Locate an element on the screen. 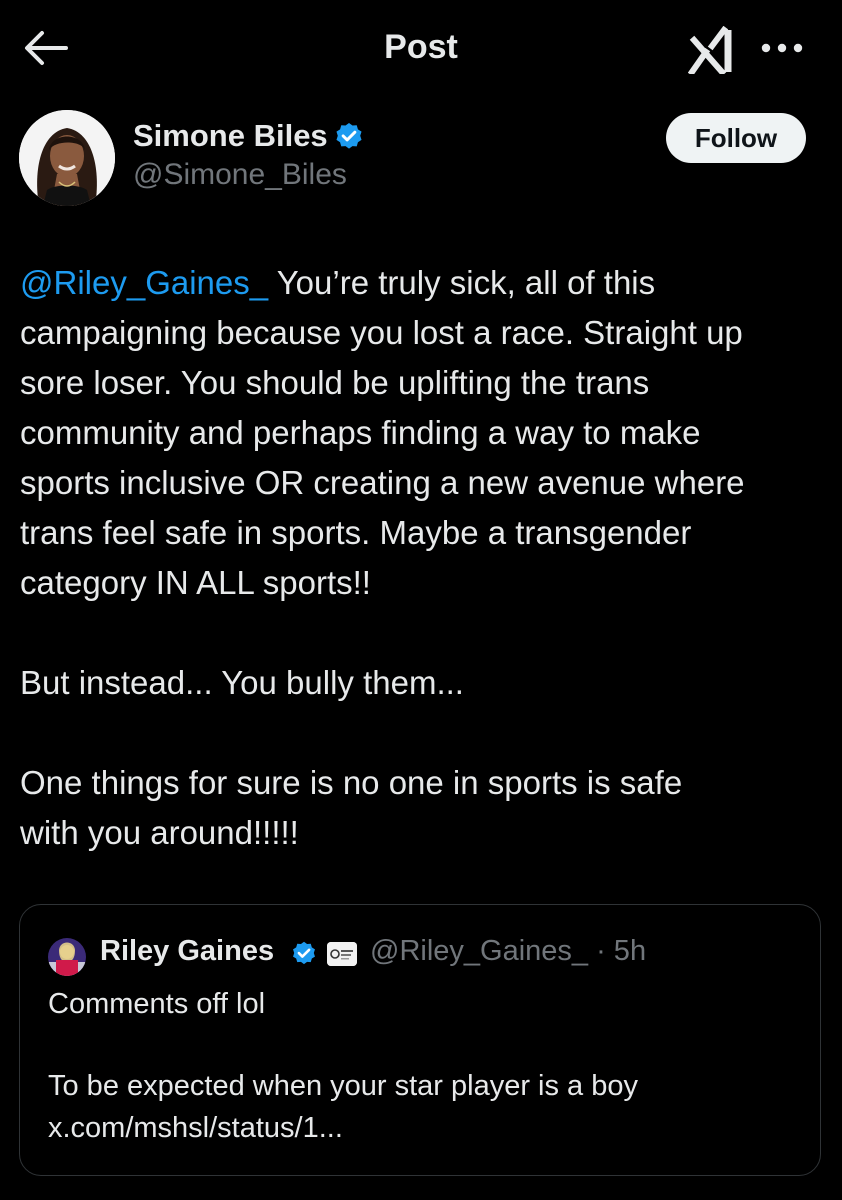  more-dots-icon is located at coordinates (782, 48).